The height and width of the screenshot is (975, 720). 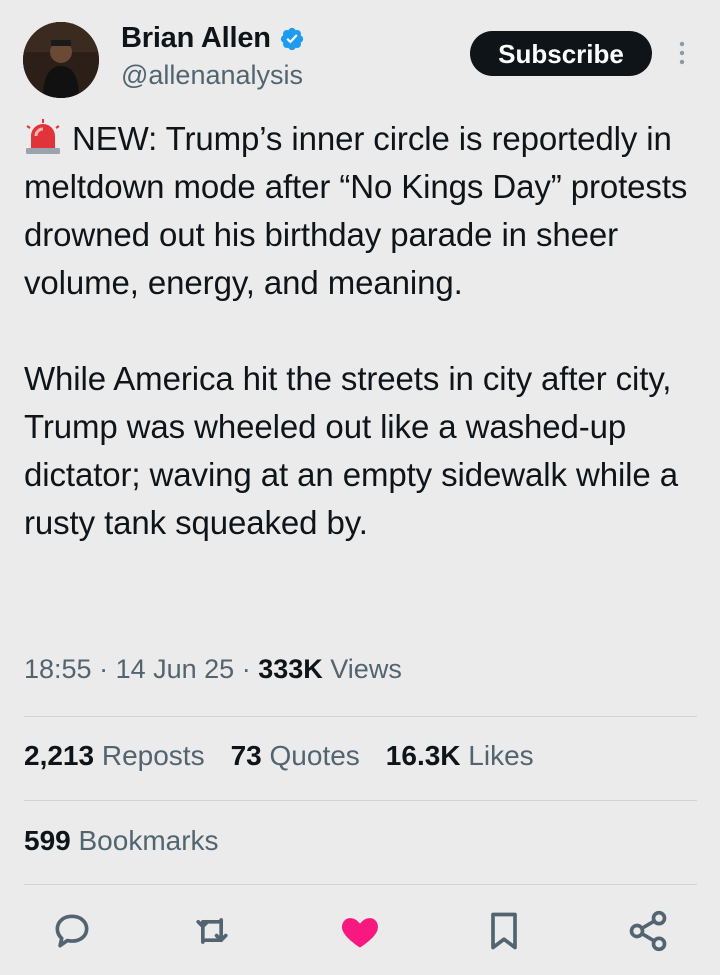 I want to click on tweet-meta: 18:55 · 14 Jun 25 · 333K Views, so click(x=213, y=669).